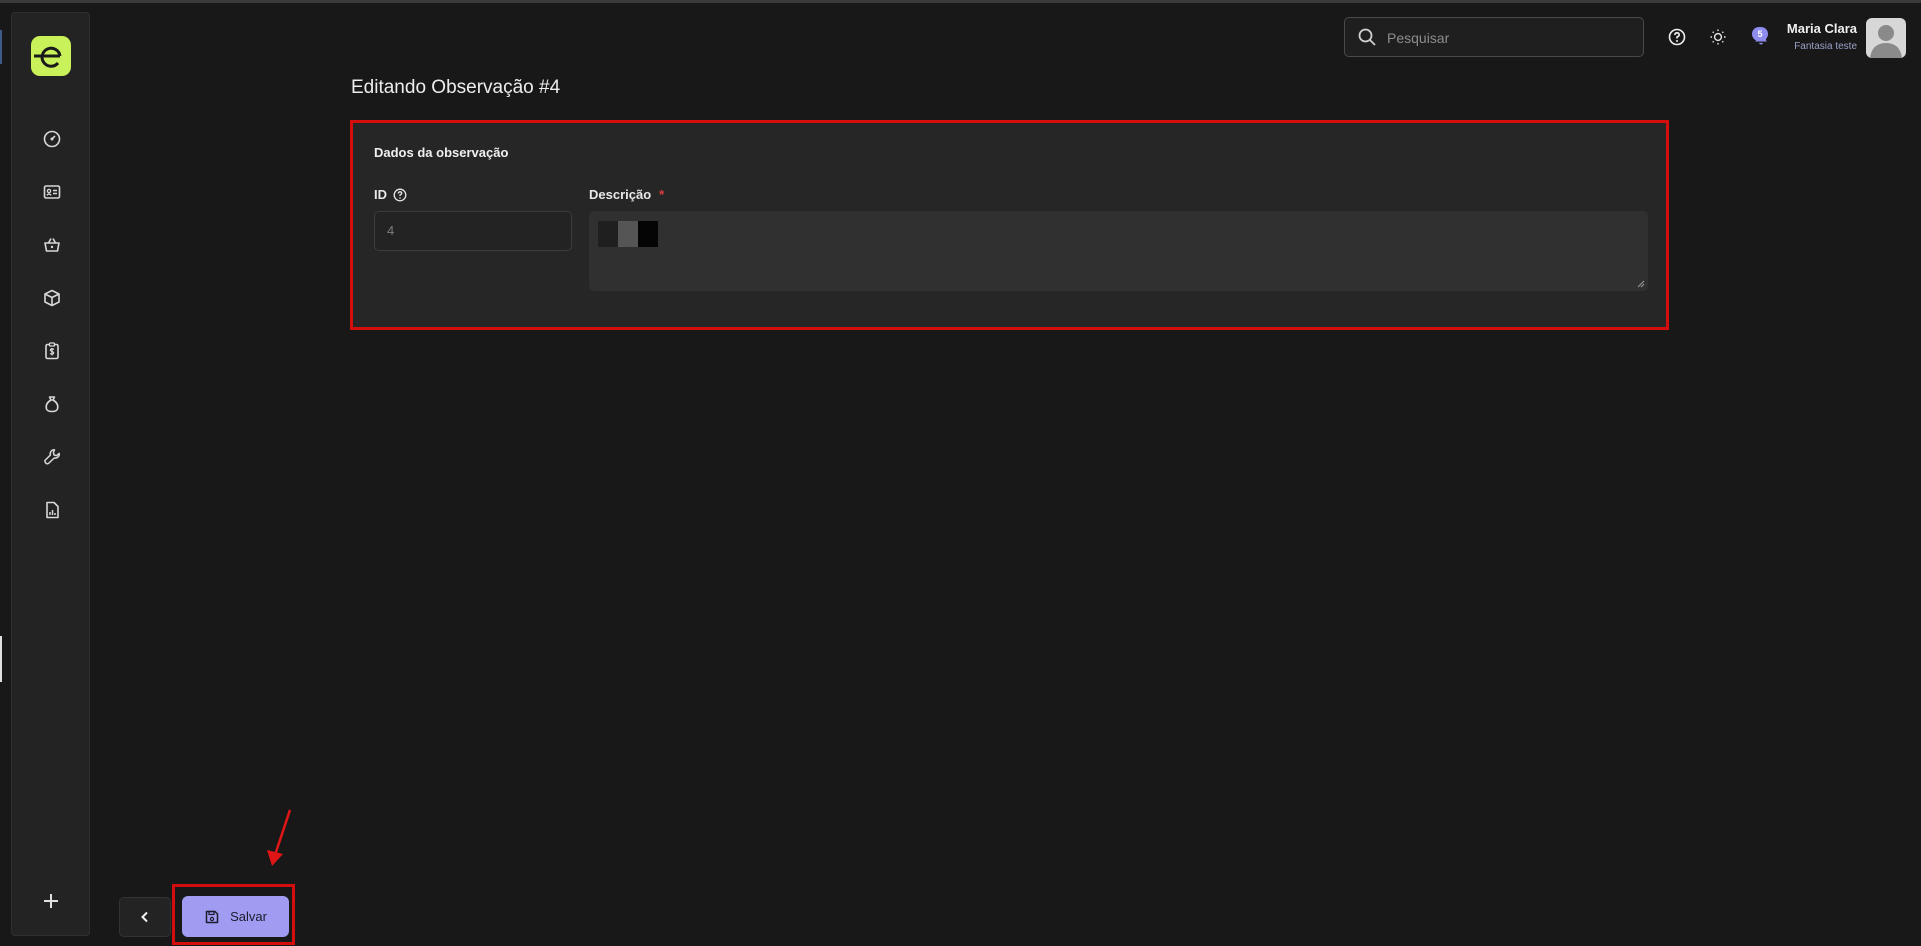  I want to click on clipboard-dollar-icon, so click(52, 351).